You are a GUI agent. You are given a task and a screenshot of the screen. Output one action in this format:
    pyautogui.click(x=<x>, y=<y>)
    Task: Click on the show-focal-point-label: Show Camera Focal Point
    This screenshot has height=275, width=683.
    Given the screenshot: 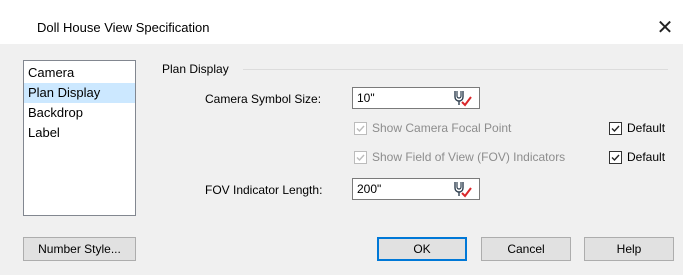 What is the action you would take?
    pyautogui.click(x=442, y=128)
    